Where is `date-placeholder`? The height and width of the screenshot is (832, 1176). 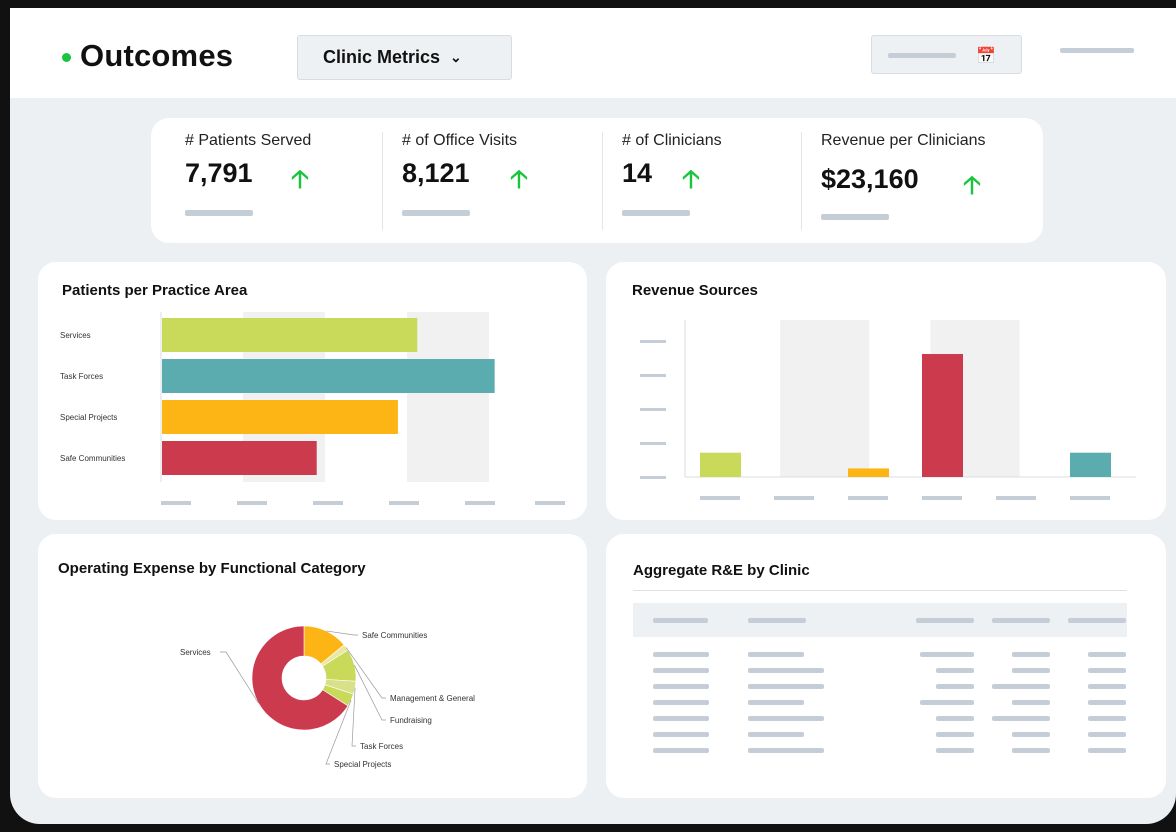 date-placeholder is located at coordinates (922, 55).